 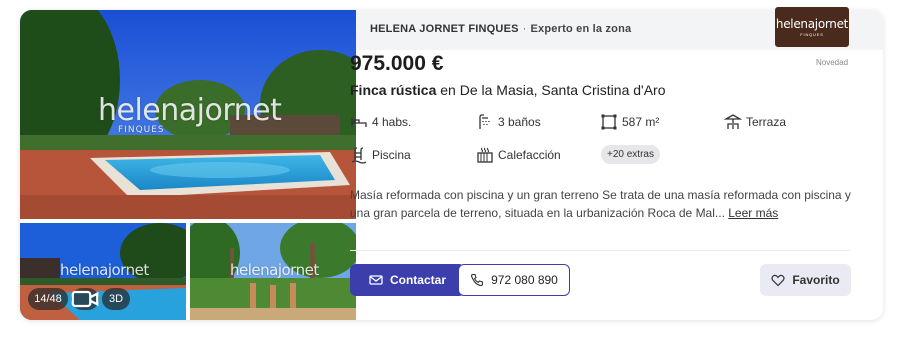 I want to click on feature-pool-label: Piscina, so click(x=391, y=155).